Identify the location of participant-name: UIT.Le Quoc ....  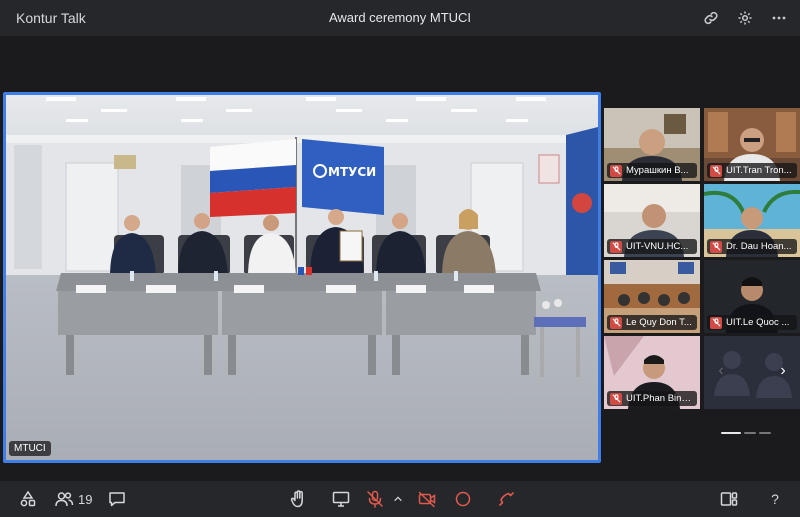
(758, 322).